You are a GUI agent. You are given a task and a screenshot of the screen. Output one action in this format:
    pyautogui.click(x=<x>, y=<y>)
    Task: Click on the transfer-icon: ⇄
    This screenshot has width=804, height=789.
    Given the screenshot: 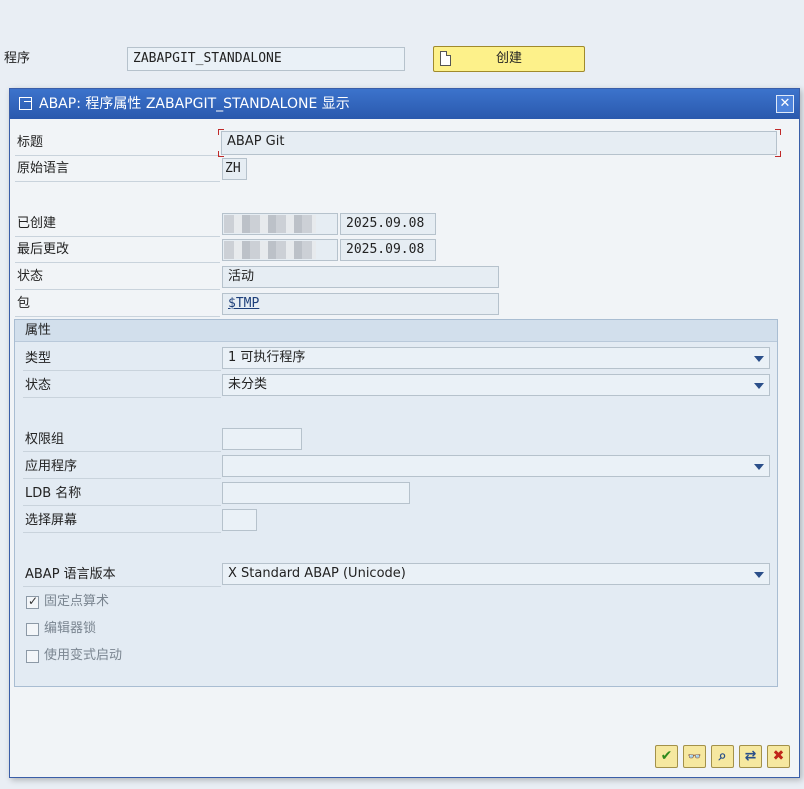 What is the action you would take?
    pyautogui.click(x=750, y=756)
    